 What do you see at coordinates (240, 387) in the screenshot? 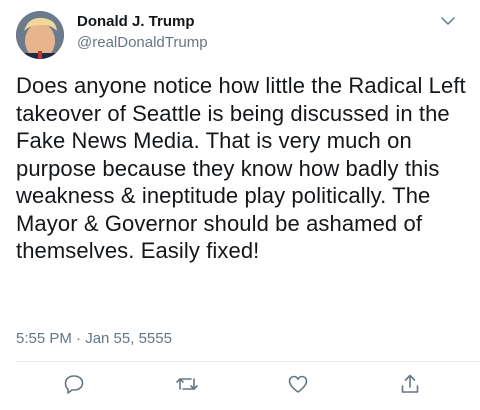
I see `action-bar` at bounding box center [240, 387].